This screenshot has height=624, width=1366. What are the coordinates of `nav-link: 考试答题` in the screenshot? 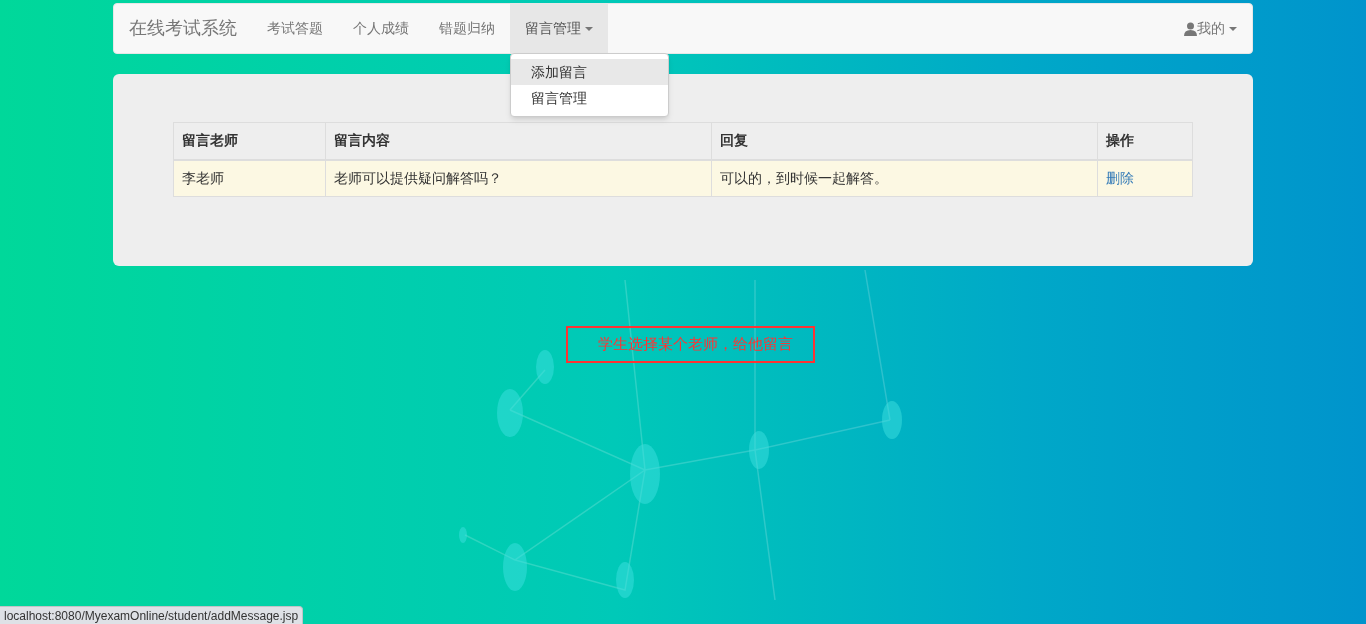 It's located at (295, 28).